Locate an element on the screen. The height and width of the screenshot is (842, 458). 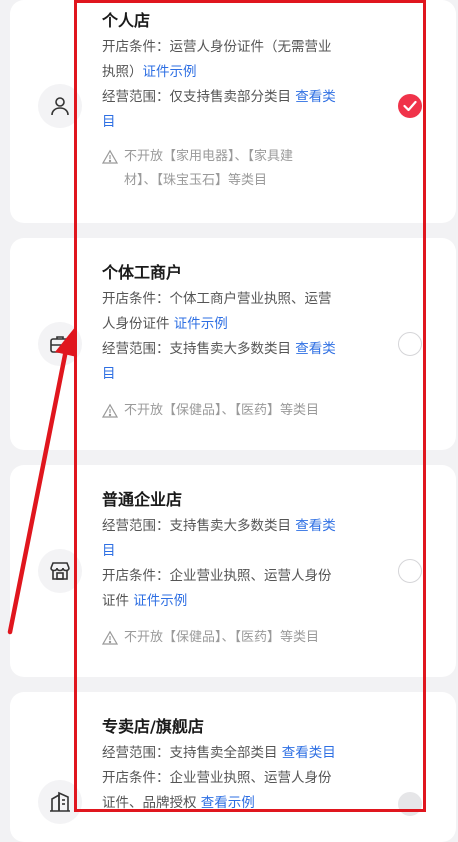
open-conditions: 开店条件：企业营业执照、运营人身份 证件 证件示例 is located at coordinates (217, 588).